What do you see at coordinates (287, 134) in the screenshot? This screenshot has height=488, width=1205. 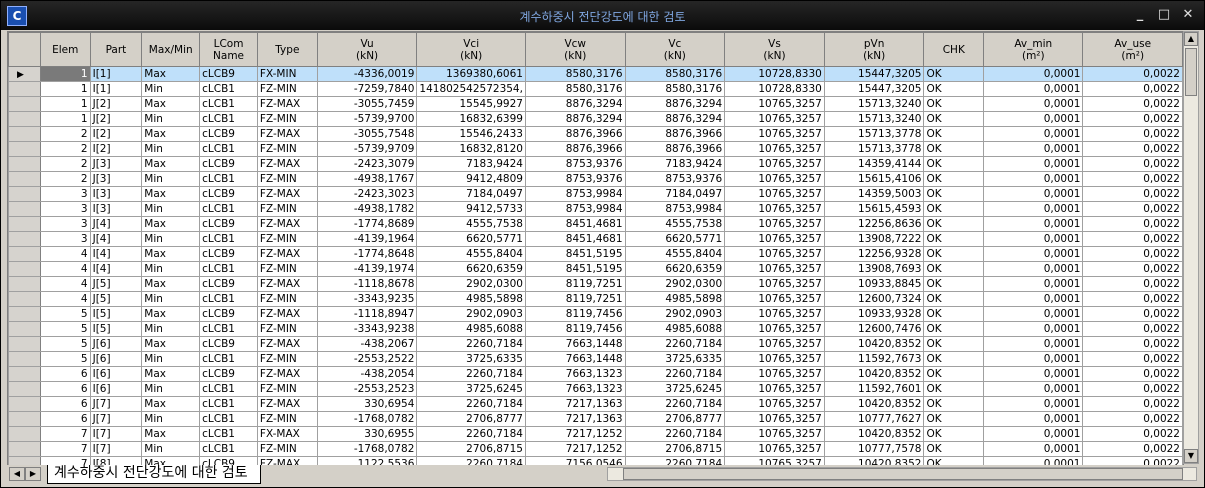 I see `cell-type: FZ-MAX` at bounding box center [287, 134].